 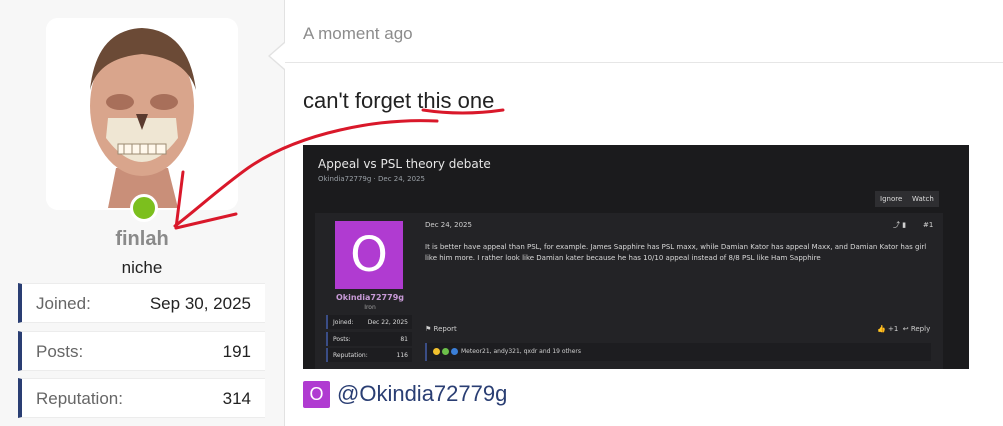 I want to click on underline-annotation, so click(x=463, y=111).